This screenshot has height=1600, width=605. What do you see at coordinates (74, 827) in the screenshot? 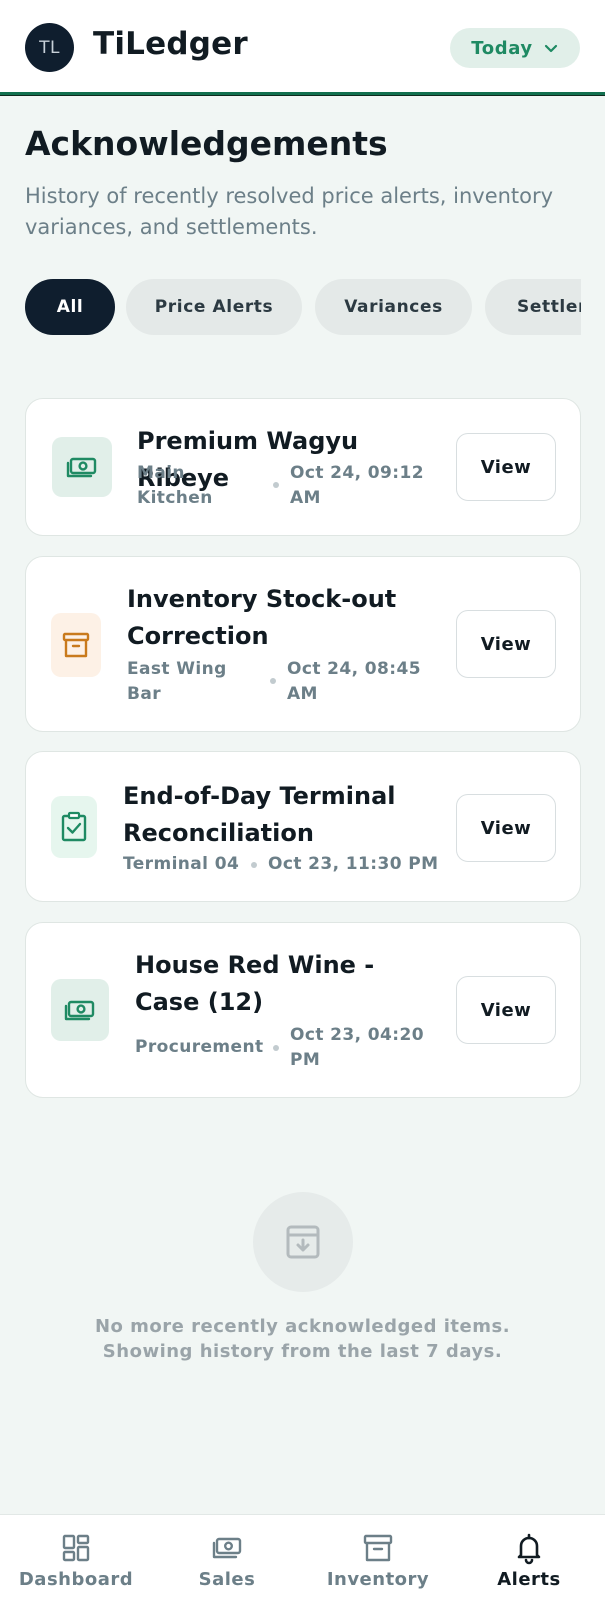
I see `clipboard-check-icon` at bounding box center [74, 827].